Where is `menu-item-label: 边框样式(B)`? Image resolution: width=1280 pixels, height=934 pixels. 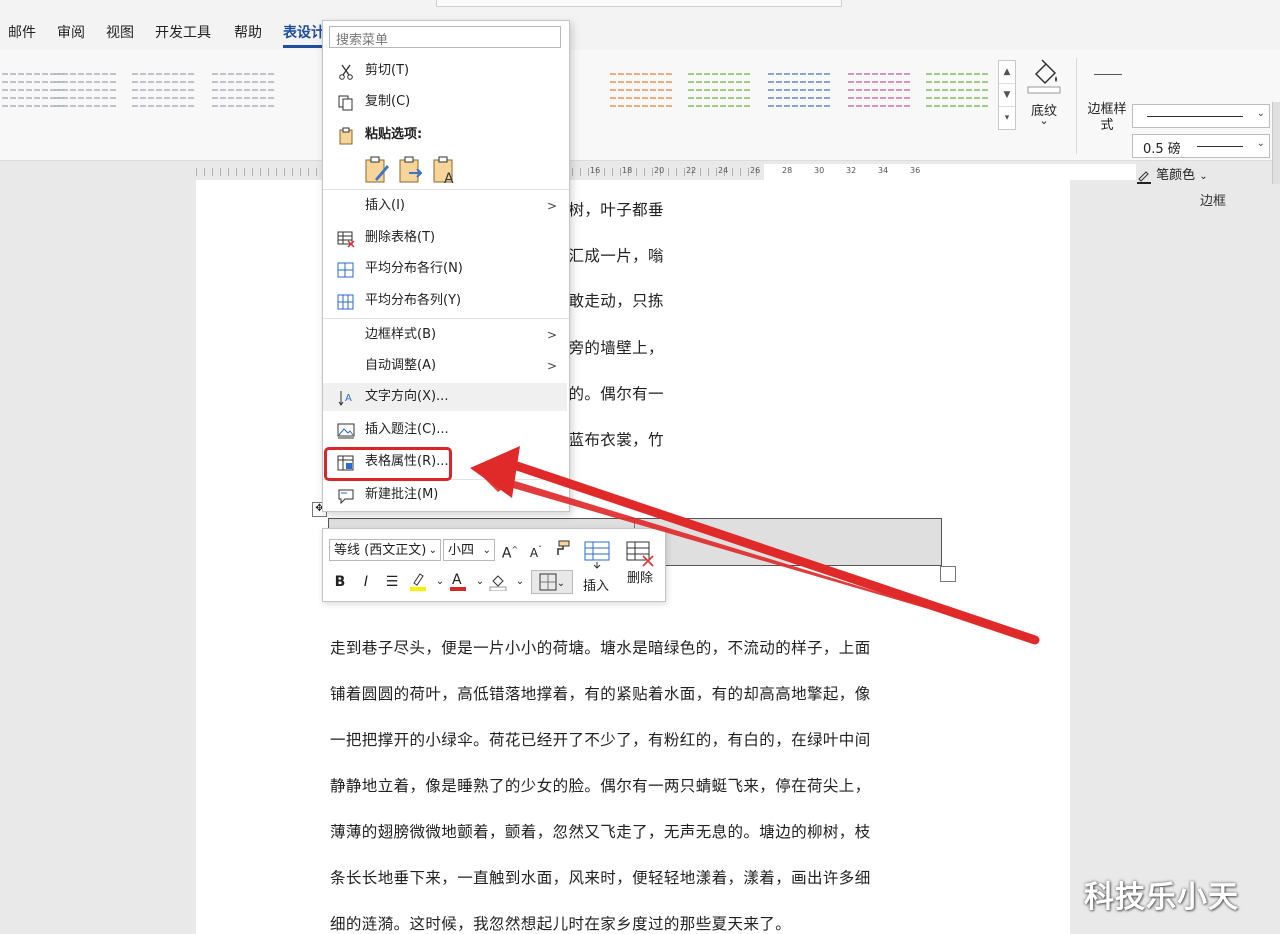 menu-item-label: 边框样式(B) is located at coordinates (401, 334).